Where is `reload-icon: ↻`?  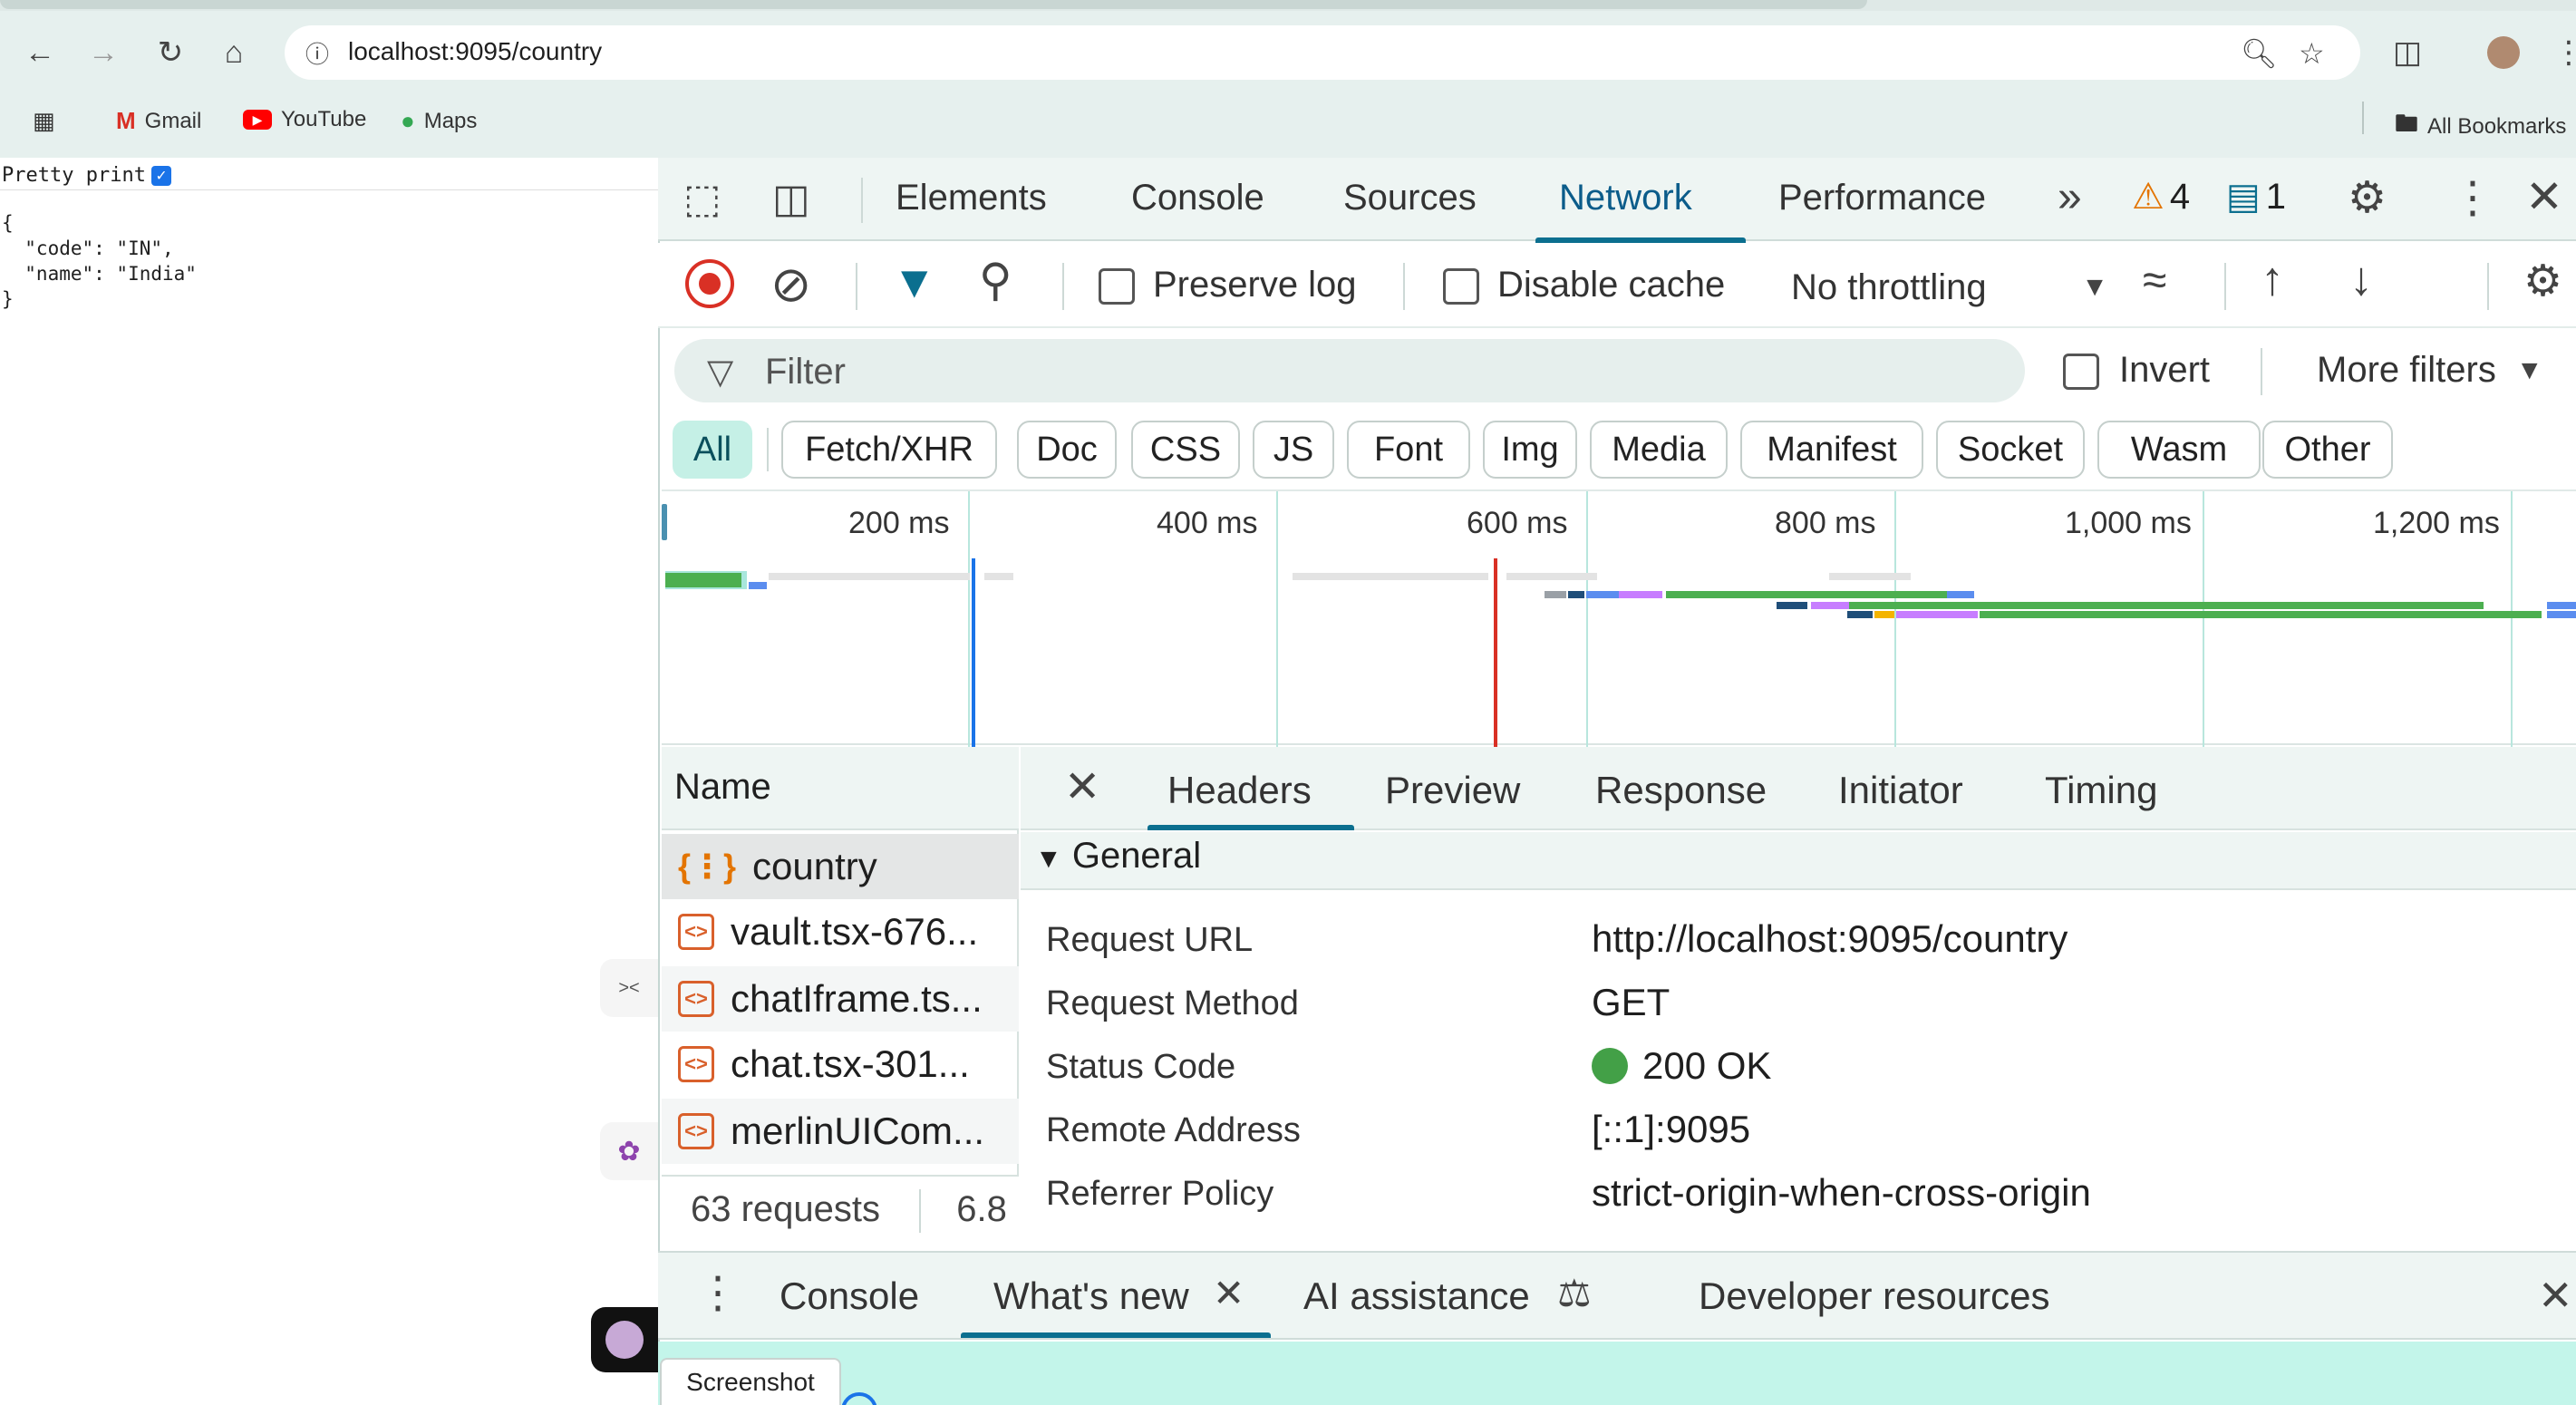 reload-icon: ↻ is located at coordinates (170, 53).